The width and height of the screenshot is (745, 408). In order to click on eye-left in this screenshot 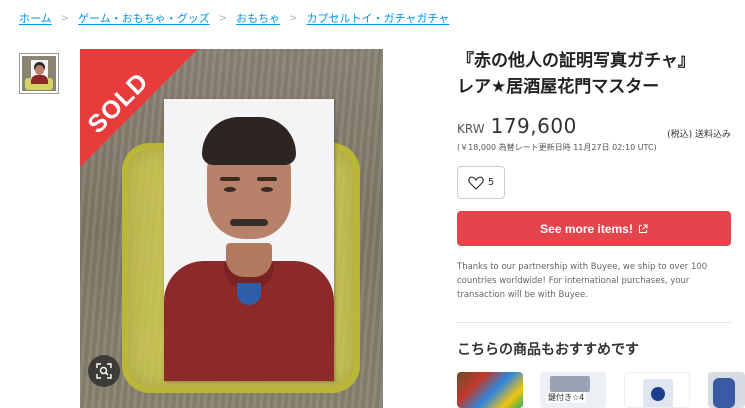, I will do `click(230, 189)`.